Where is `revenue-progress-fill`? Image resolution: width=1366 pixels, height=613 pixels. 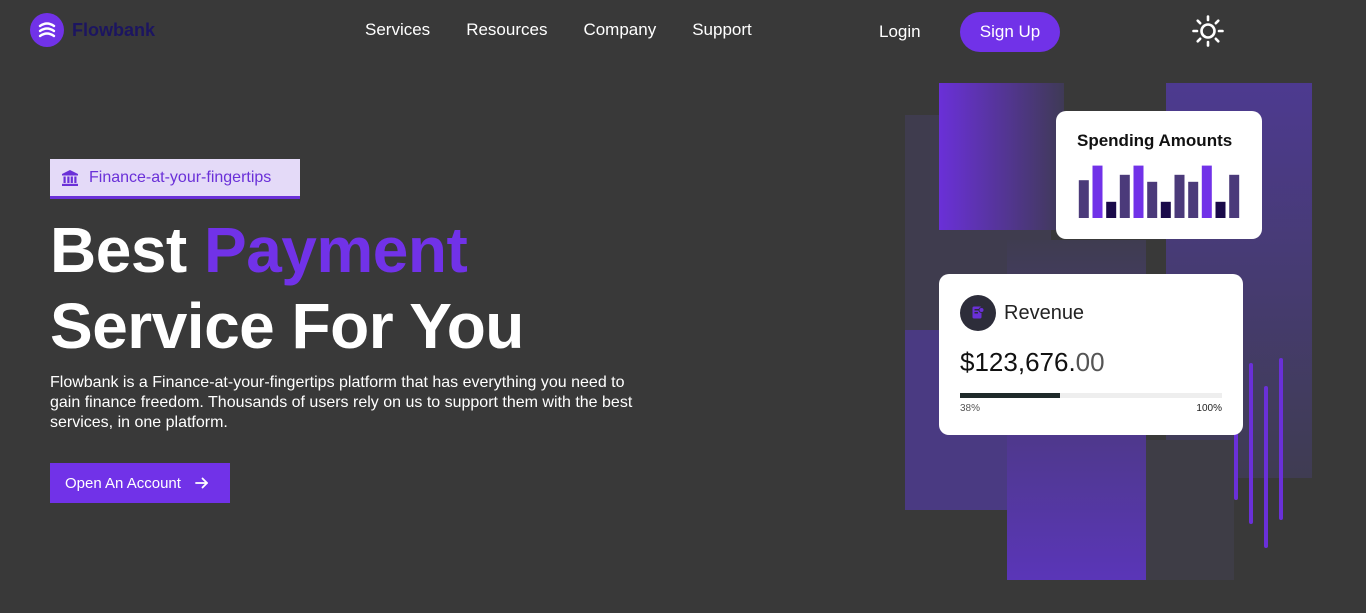 revenue-progress-fill is located at coordinates (1010, 395).